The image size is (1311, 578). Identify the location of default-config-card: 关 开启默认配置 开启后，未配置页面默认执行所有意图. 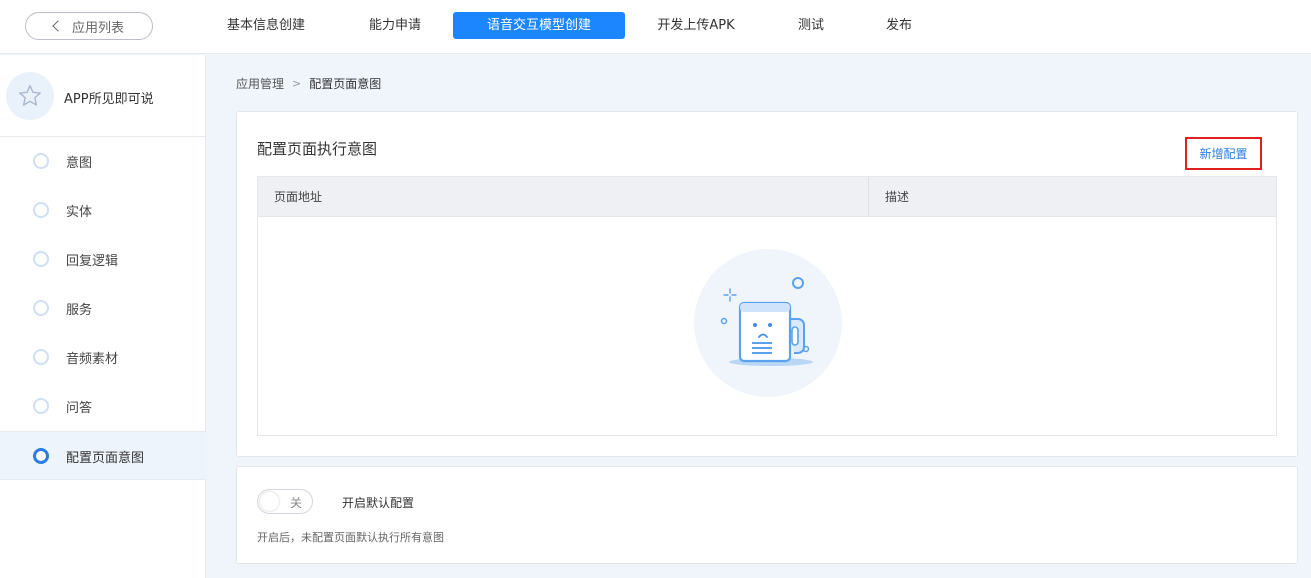
(767, 515).